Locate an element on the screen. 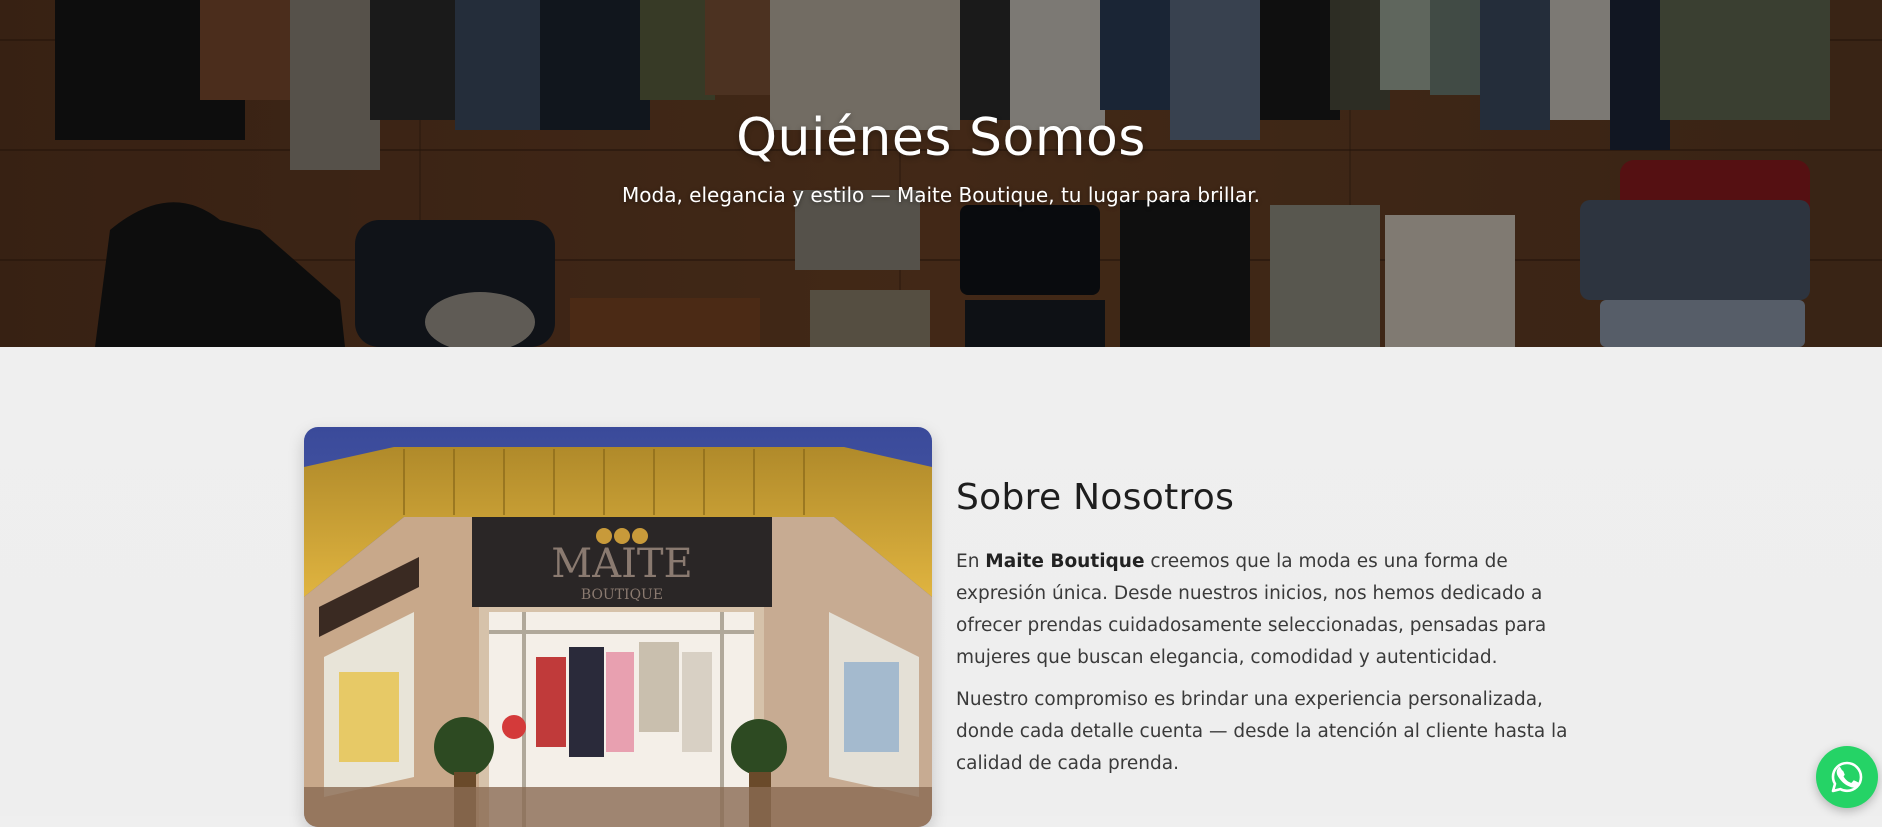 This screenshot has width=1882, height=827. about-heading: Sobre Nosotros is located at coordinates (1095, 497).